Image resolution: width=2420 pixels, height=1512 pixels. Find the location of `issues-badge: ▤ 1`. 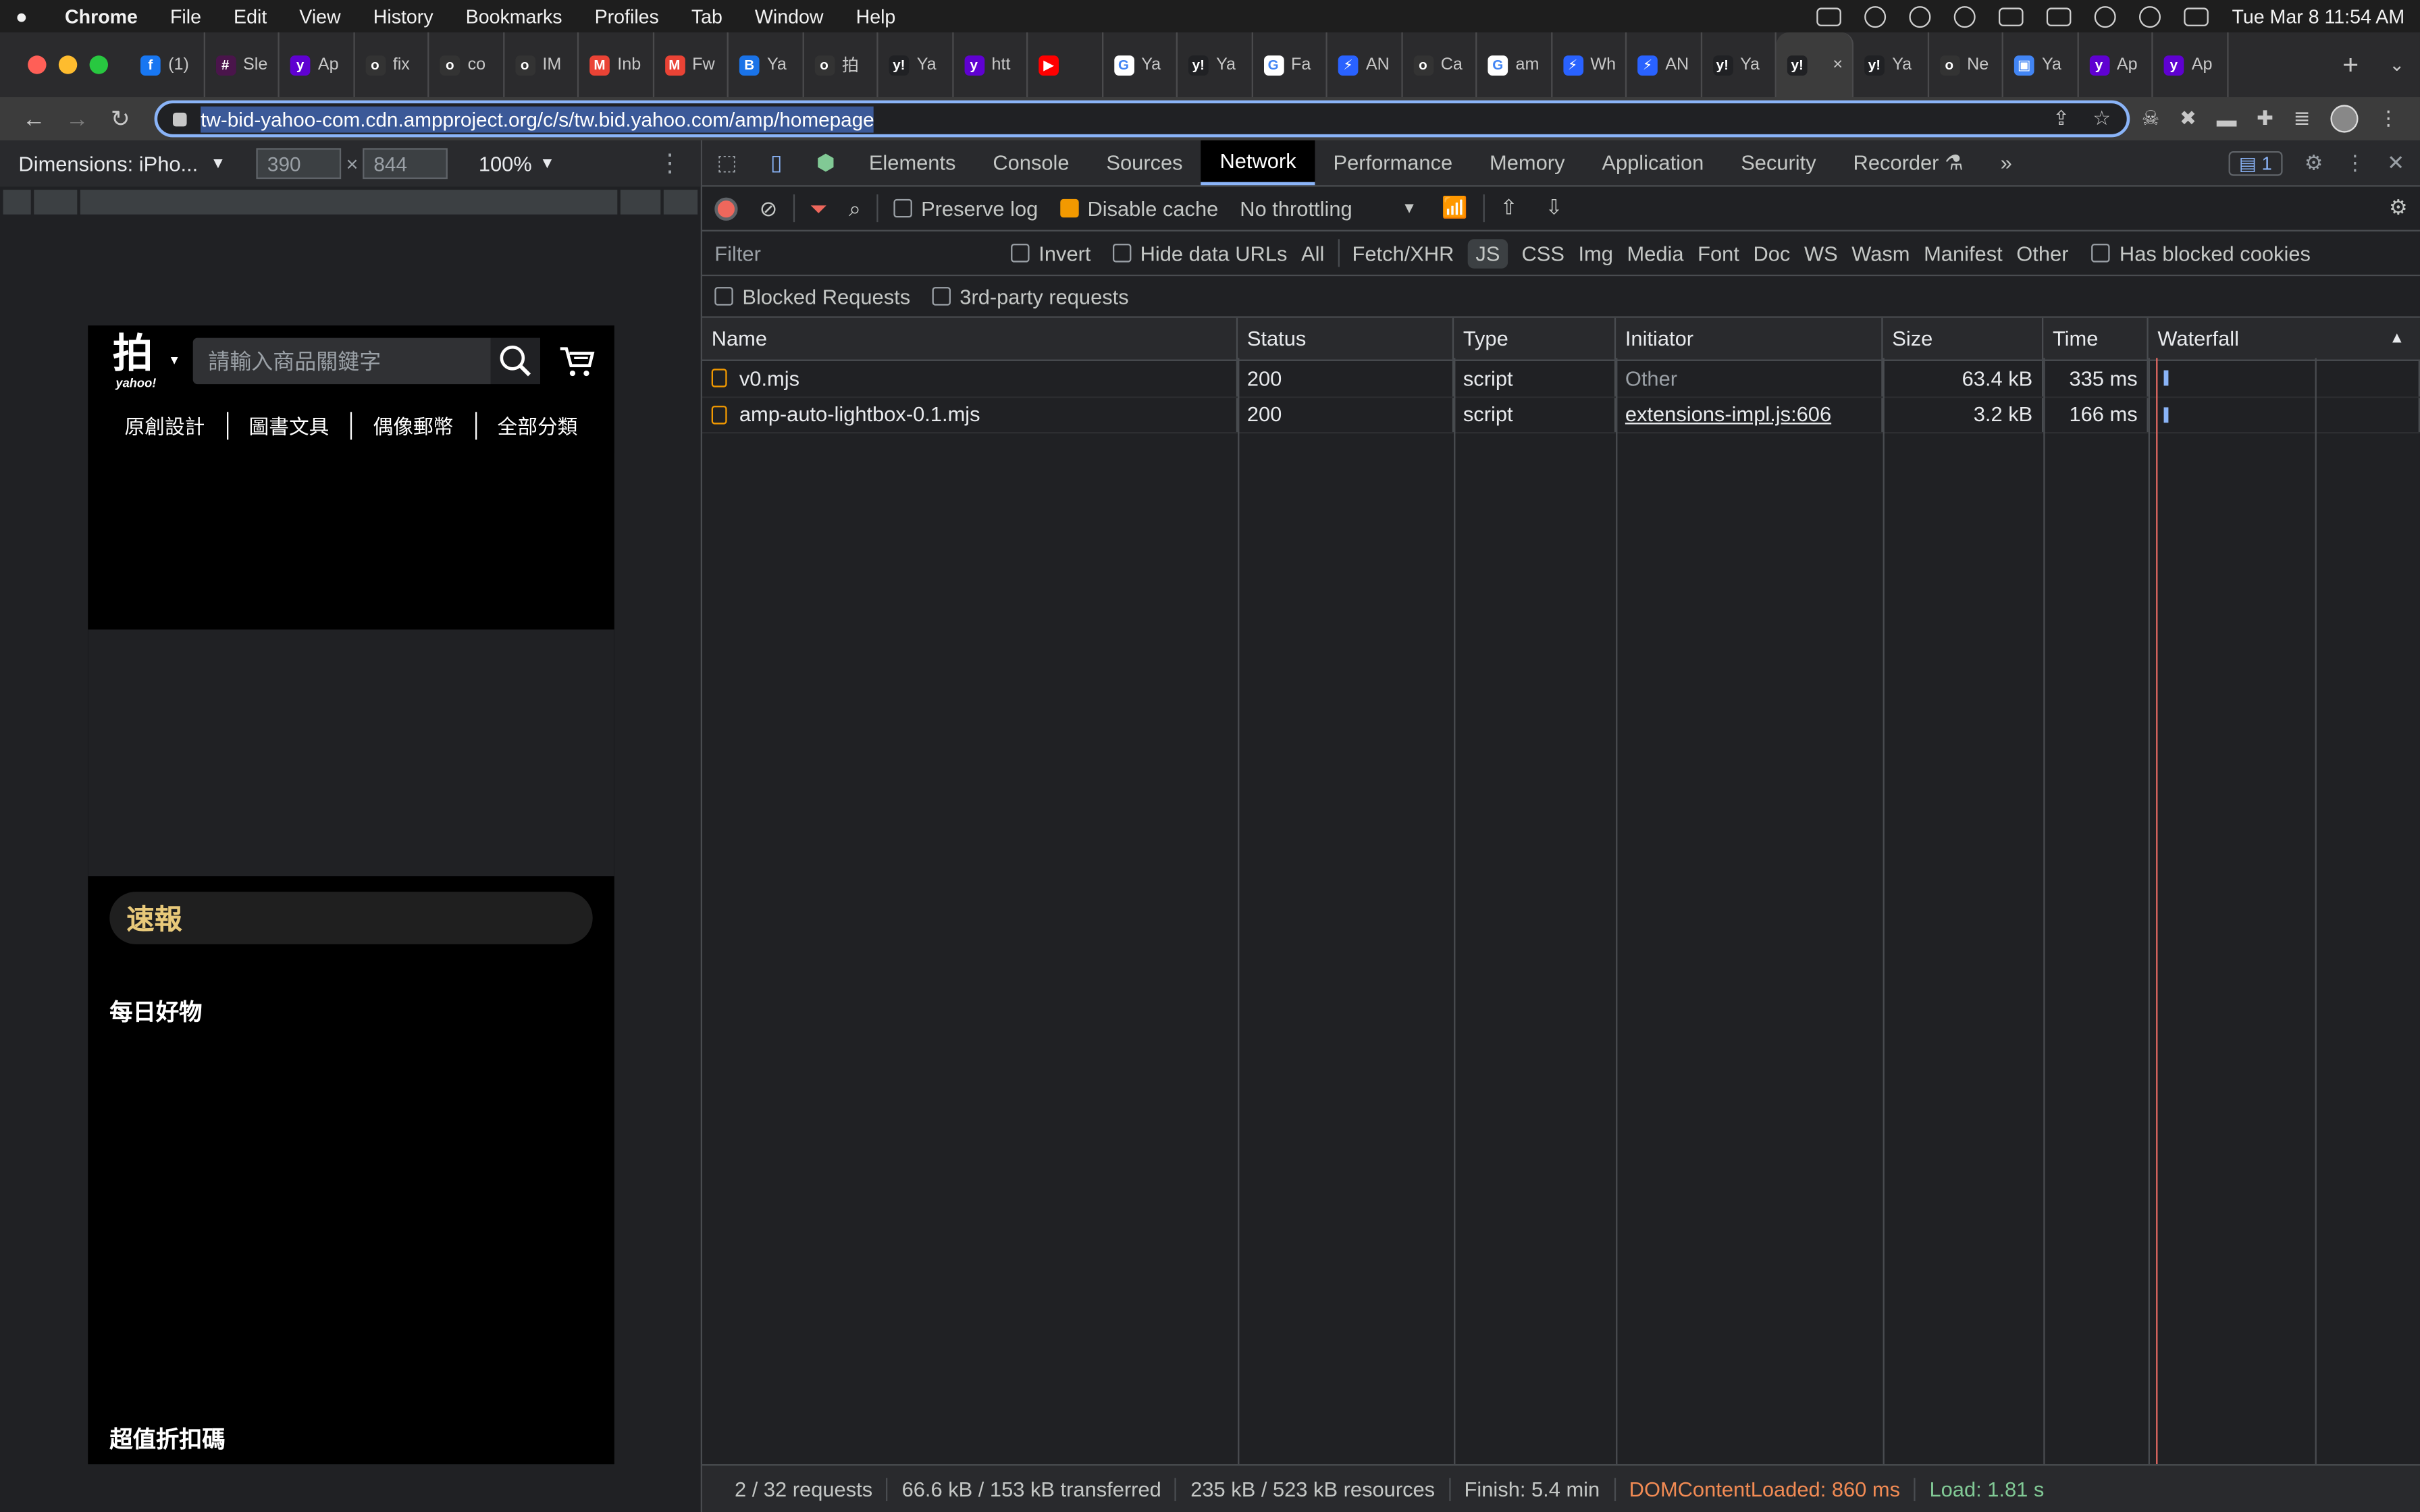

issues-badge: ▤ 1 is located at coordinates (2255, 163).